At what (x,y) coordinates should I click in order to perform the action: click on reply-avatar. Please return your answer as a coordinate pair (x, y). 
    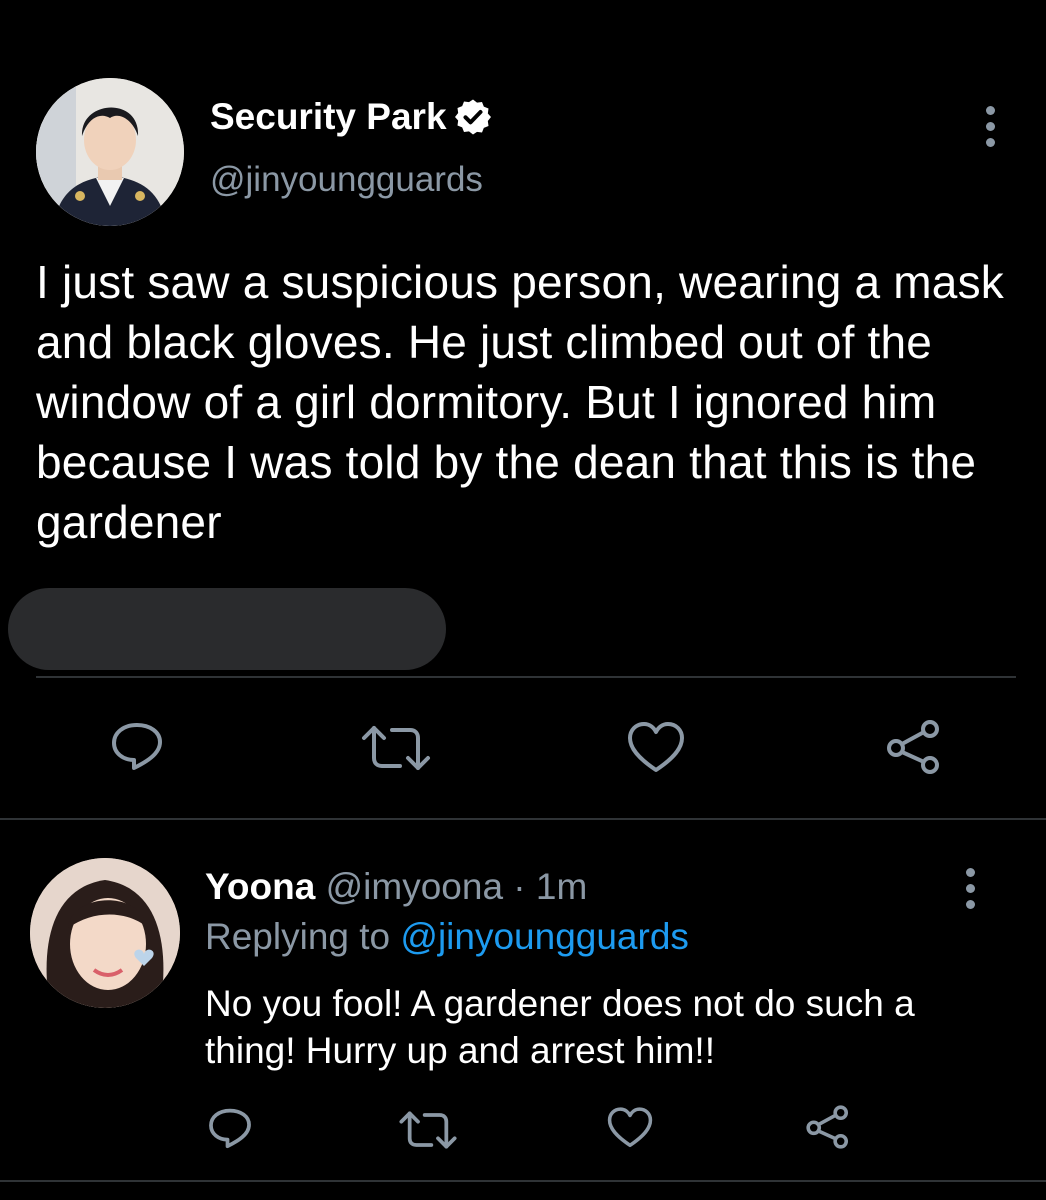
    Looking at the image, I should click on (105, 933).